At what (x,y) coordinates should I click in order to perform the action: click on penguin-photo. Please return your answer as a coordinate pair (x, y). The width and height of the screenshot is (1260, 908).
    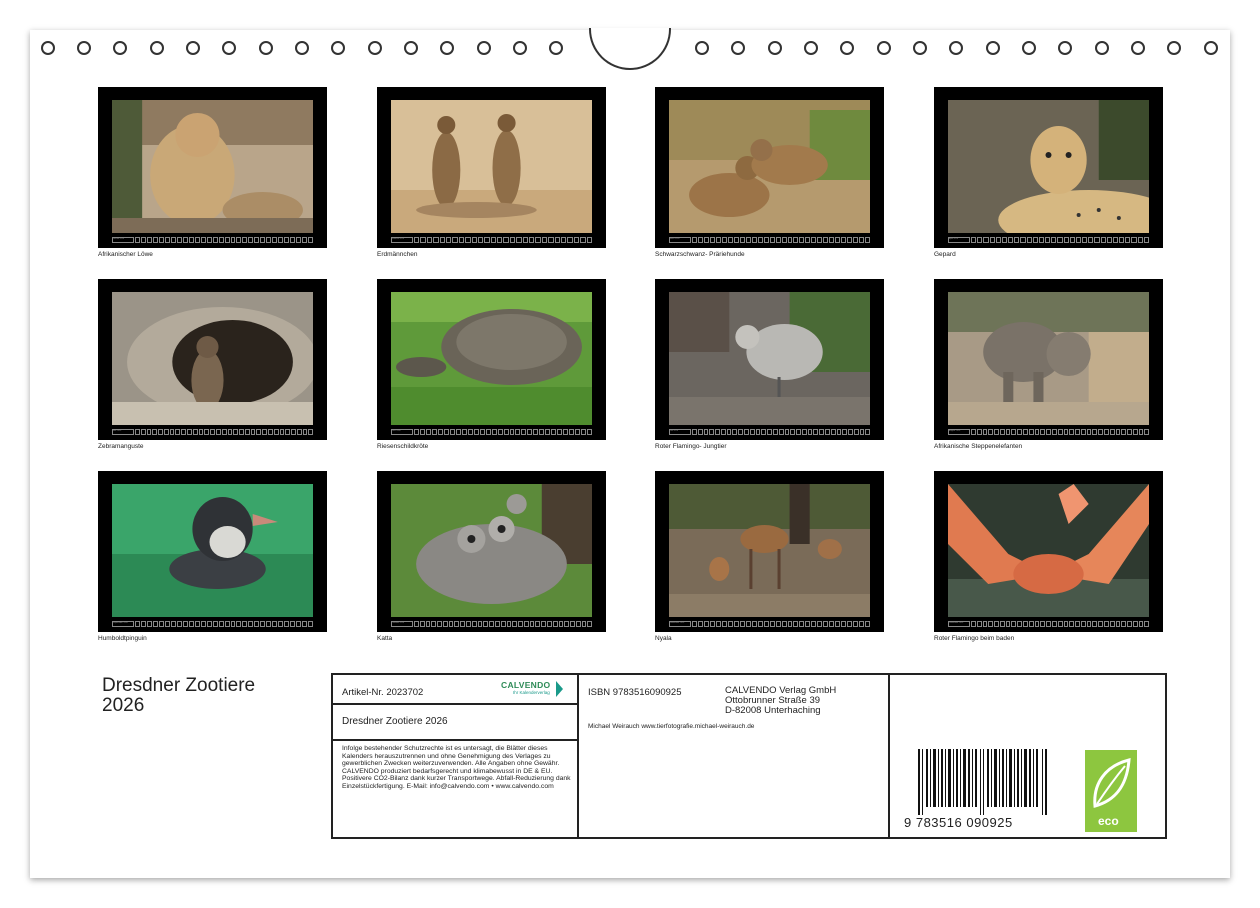
    Looking at the image, I should click on (212, 550).